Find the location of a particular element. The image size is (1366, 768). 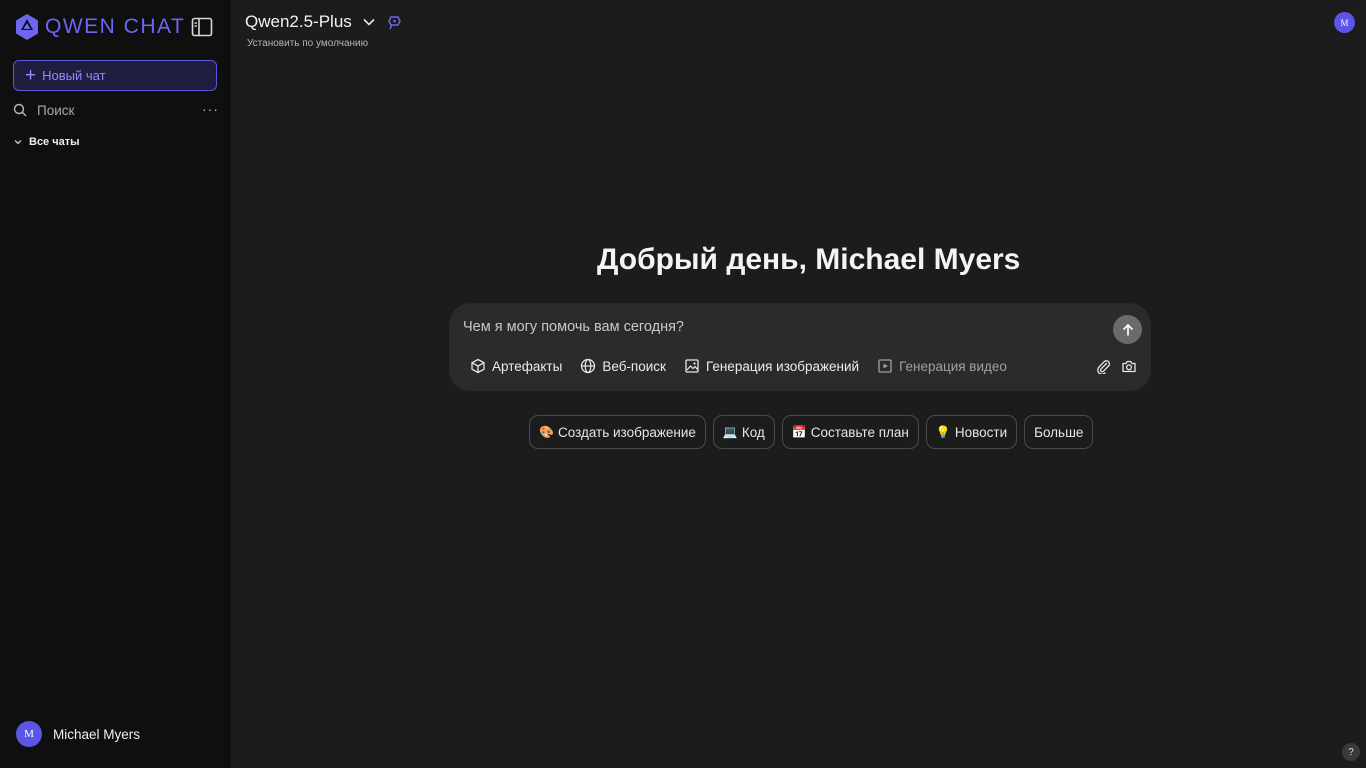

tool-web-search: Веб-поиск is located at coordinates (623, 366).